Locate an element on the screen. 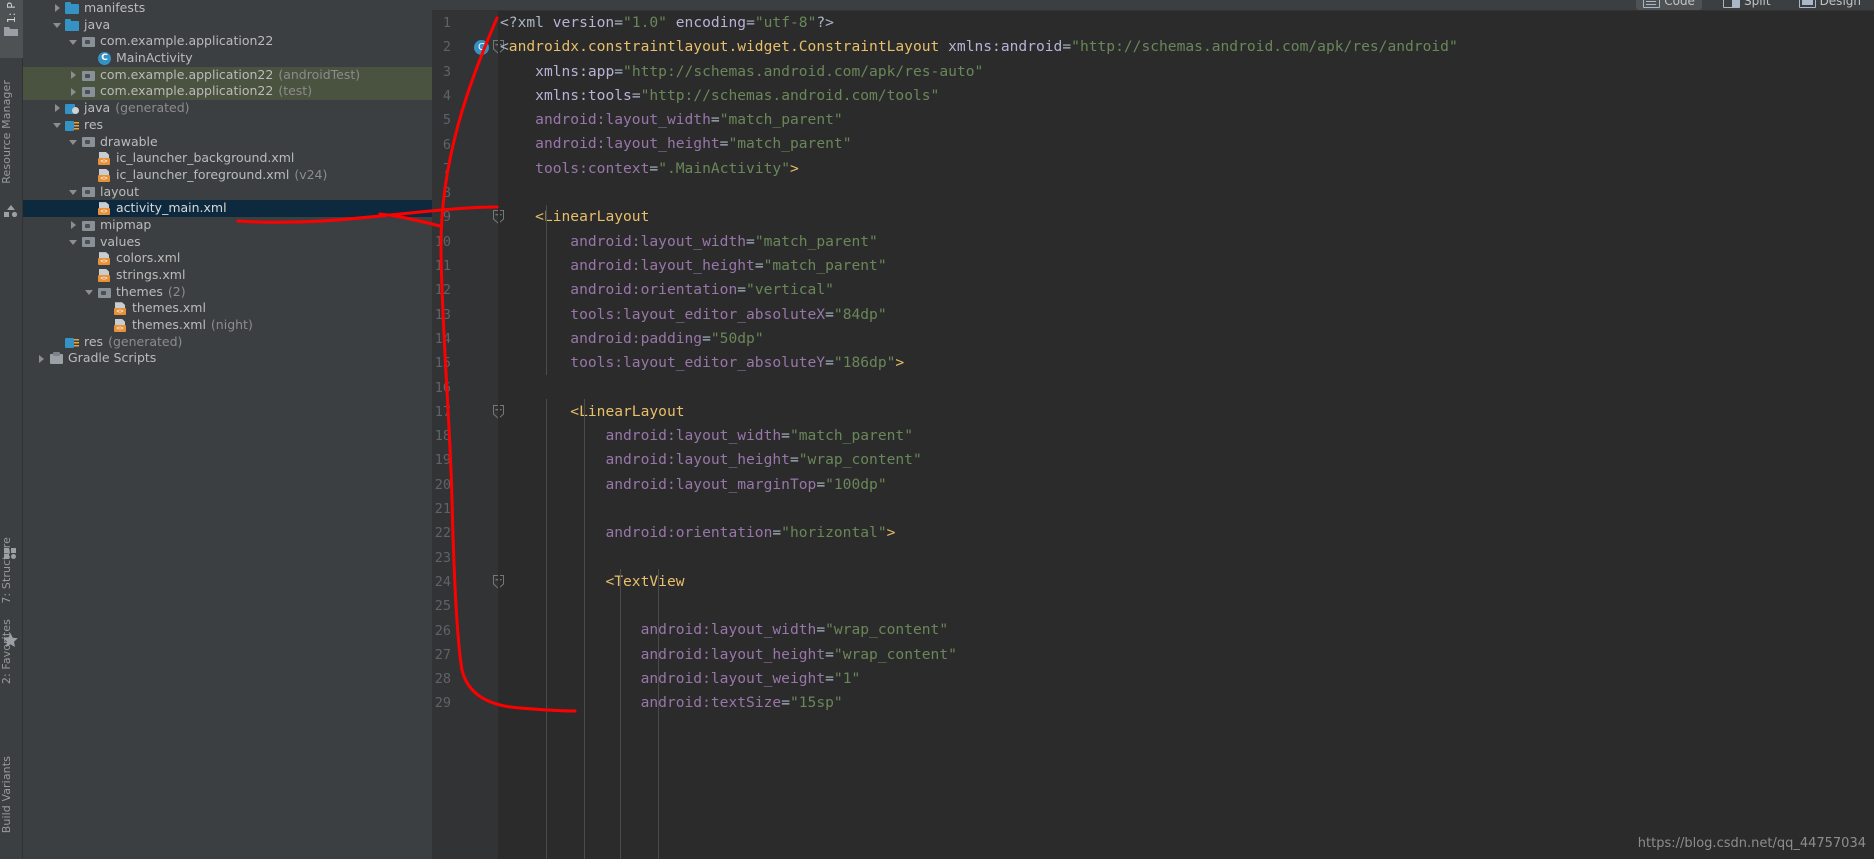 This screenshot has width=1874, height=859. tree-row: ic_launcher_foreground.xml(v24) is located at coordinates (227, 175).